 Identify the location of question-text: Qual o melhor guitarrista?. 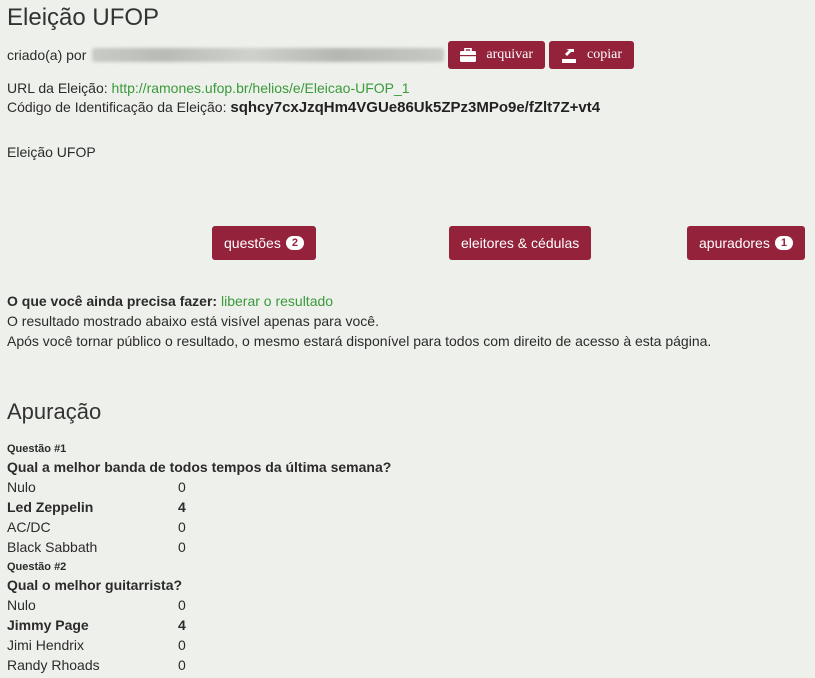
(95, 585).